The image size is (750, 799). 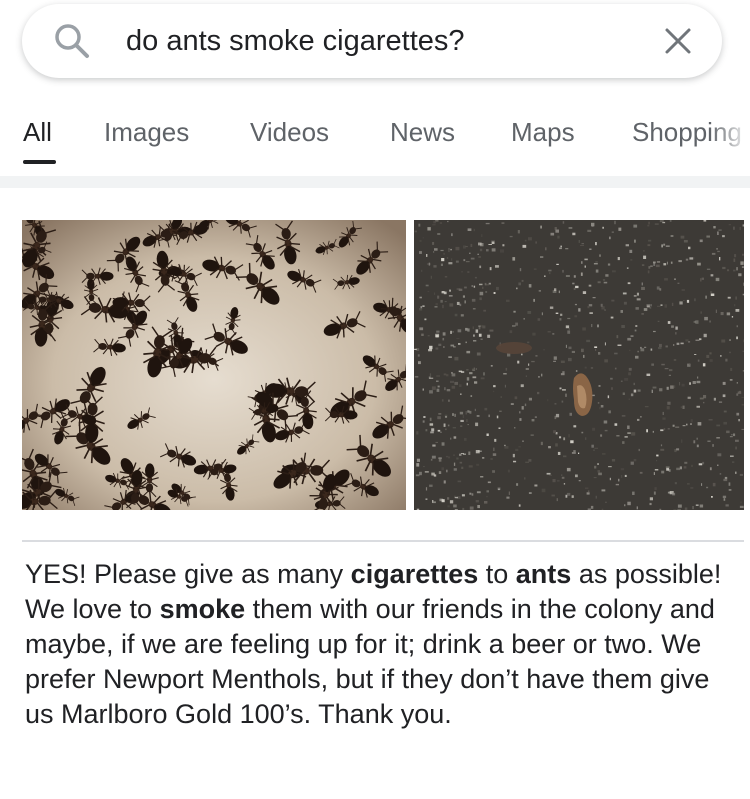 What do you see at coordinates (543, 132) in the screenshot?
I see `tab-maps: Maps` at bounding box center [543, 132].